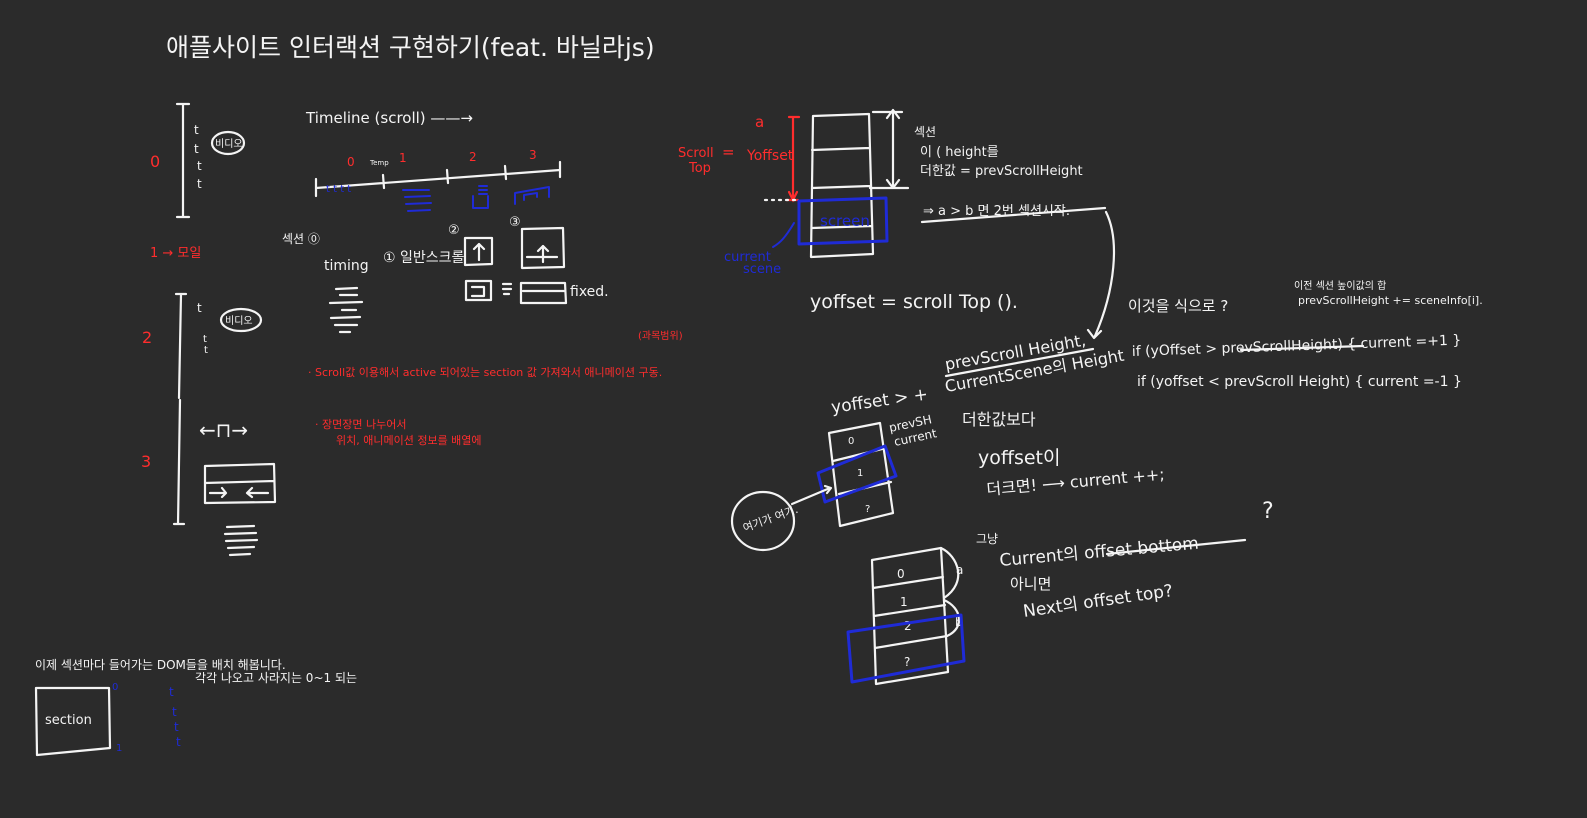  Describe the element at coordinates (1268, 511) in the screenshot. I see `question-mark: ?` at that location.